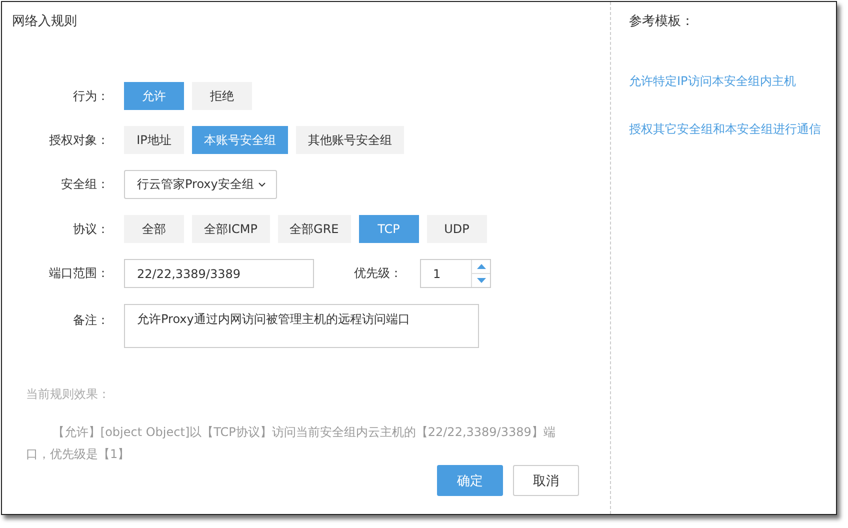 This screenshot has height=528, width=848. Describe the element at coordinates (231, 229) in the screenshot. I see `option-button: 全部ICMP` at that location.